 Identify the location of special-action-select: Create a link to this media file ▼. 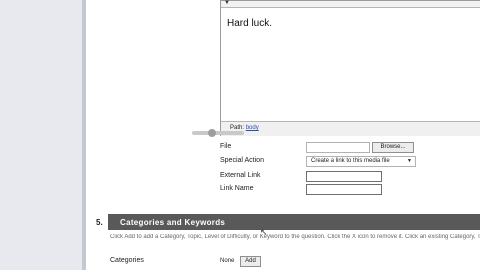
(361, 161).